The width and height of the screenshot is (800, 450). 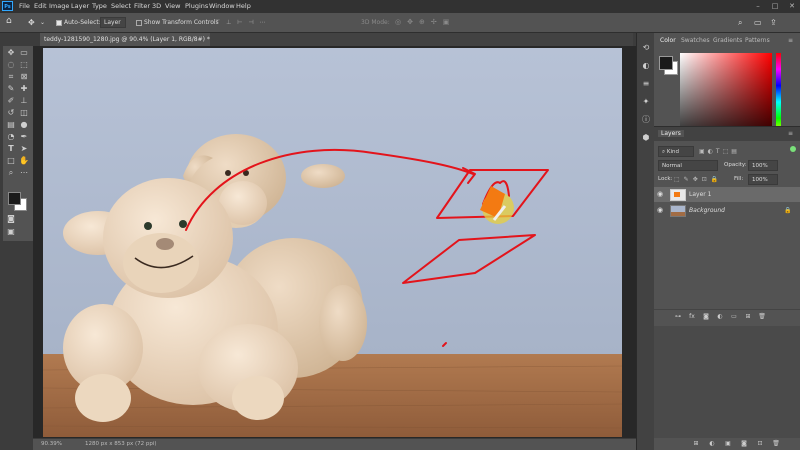 What do you see at coordinates (646, 102) in the screenshot?
I see `brush-settings-icon: ✦` at bounding box center [646, 102].